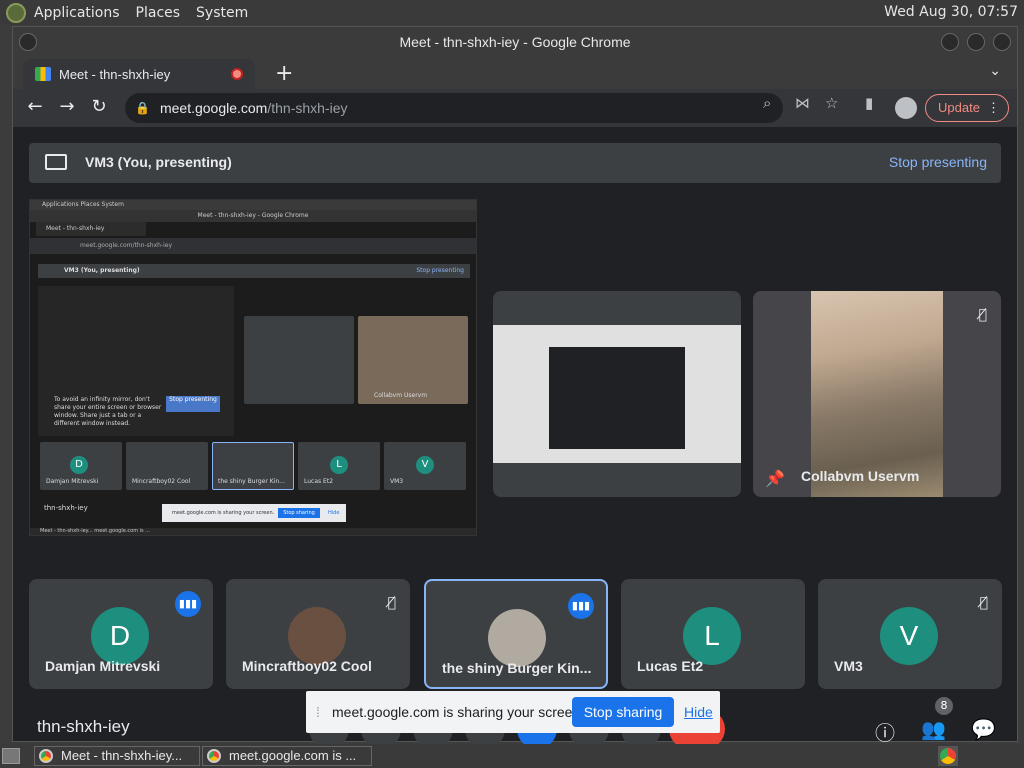  Describe the element at coordinates (16, 12) in the screenshot. I see `distro-logo-icon` at that location.